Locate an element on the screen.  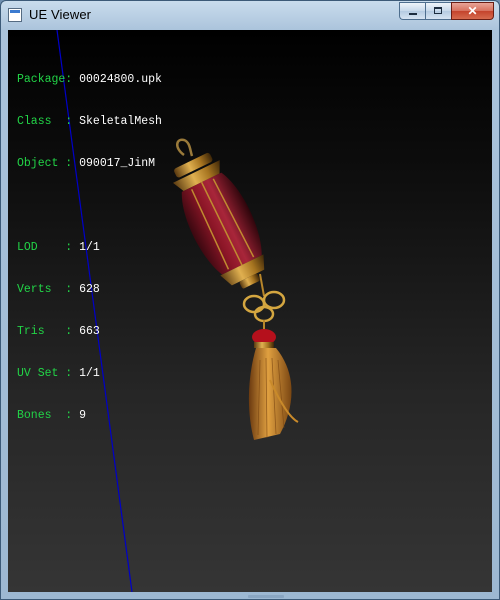
minimize-icon is located at coordinates (413, 14).